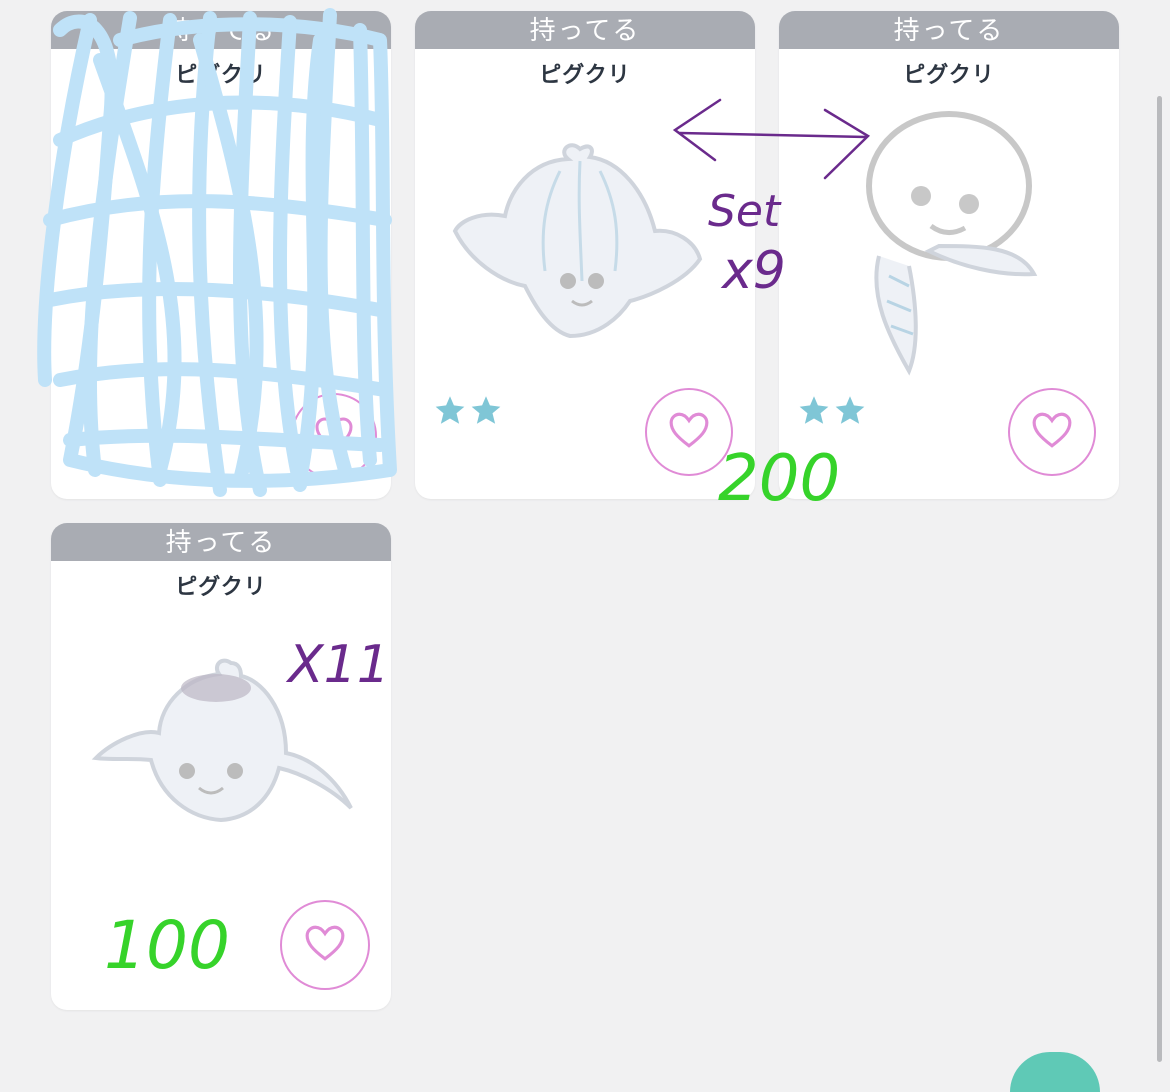 The height and width of the screenshot is (1092, 1170). I want to click on scrollbar, so click(1159, 579).